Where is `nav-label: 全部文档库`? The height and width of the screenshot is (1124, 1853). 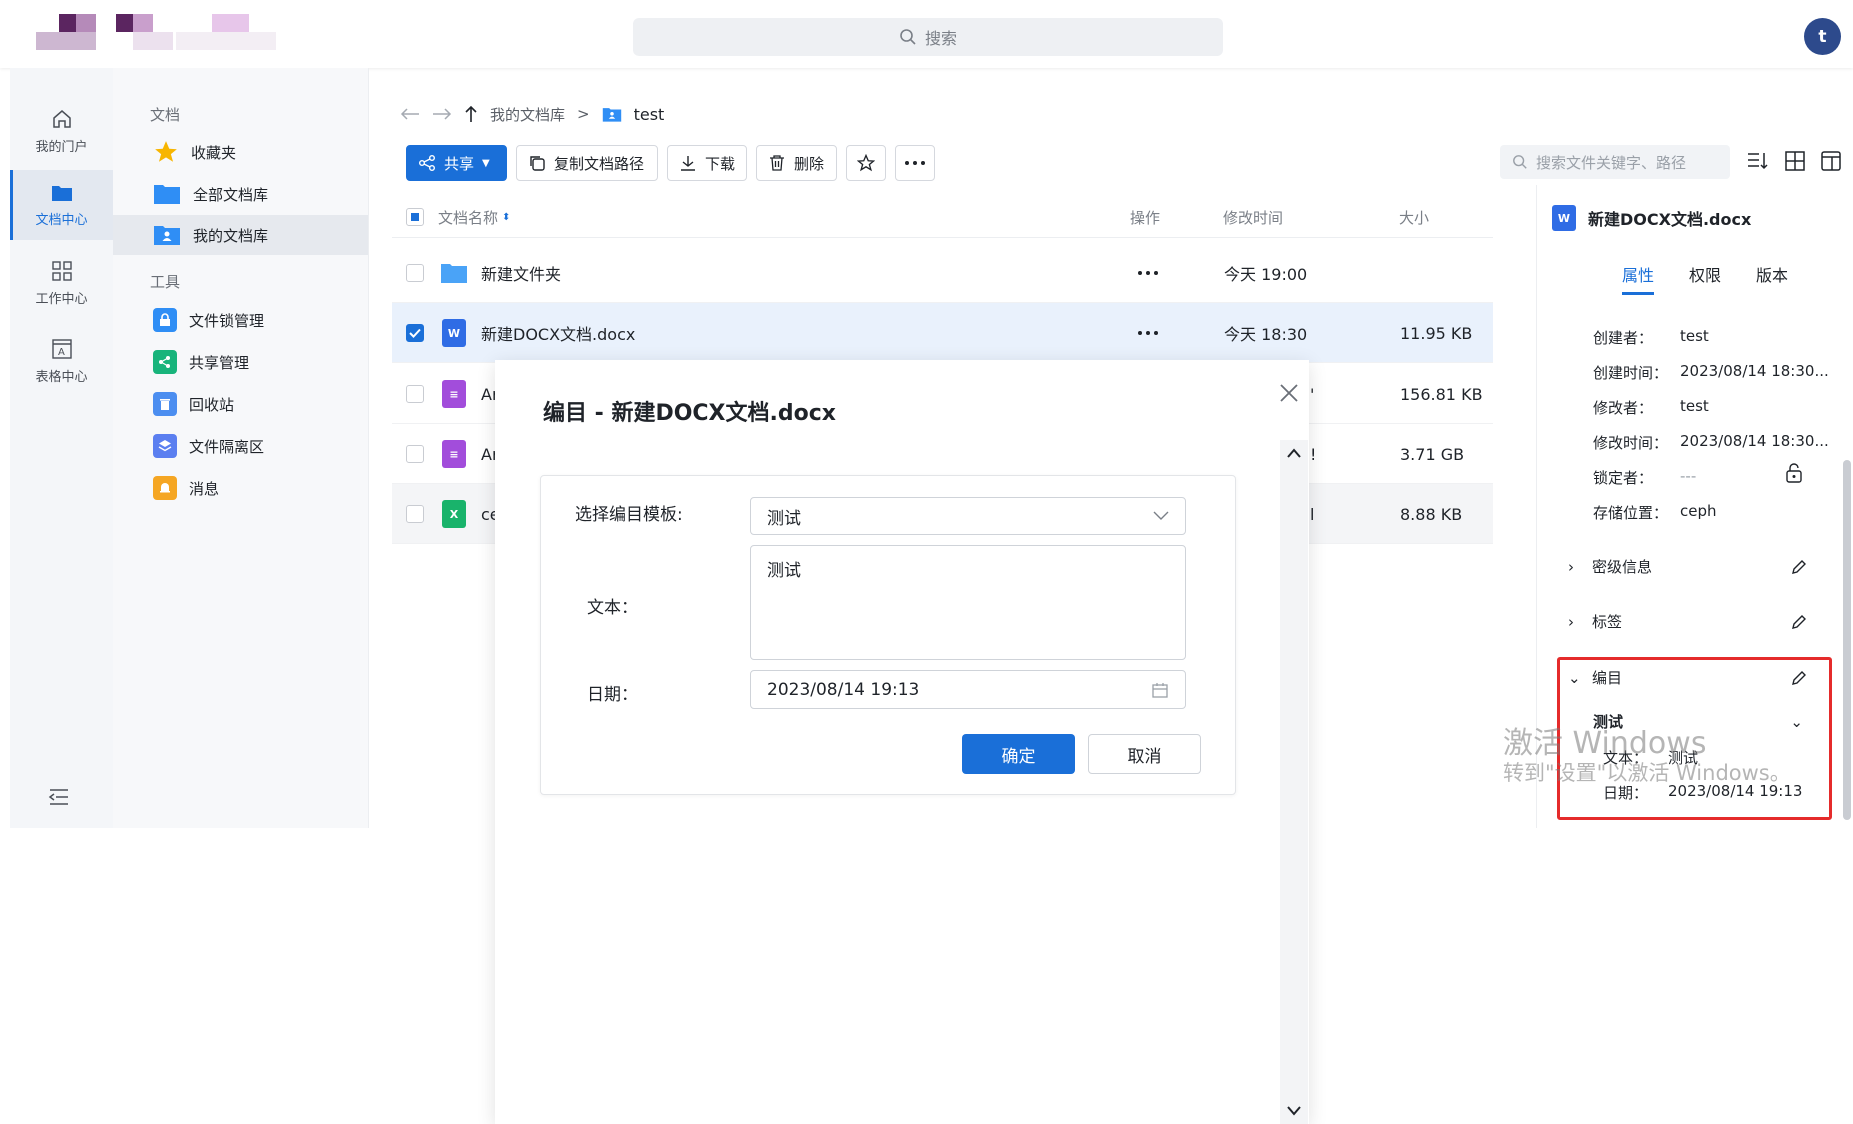
nav-label: 全部文档库 is located at coordinates (231, 194).